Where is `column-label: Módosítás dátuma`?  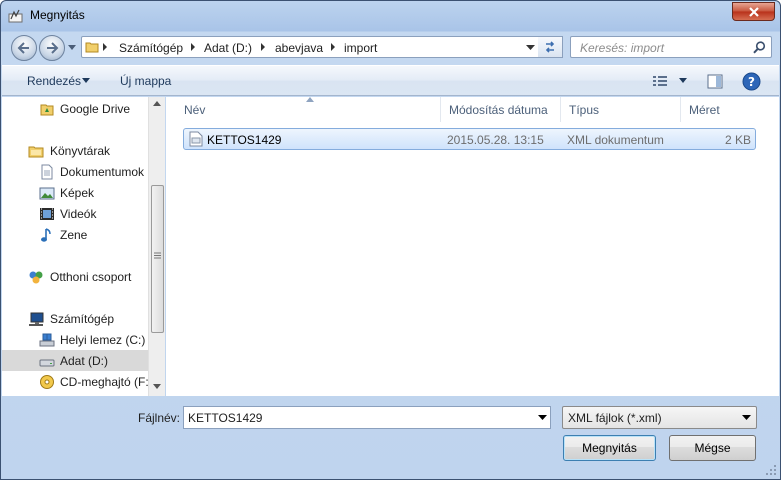
column-label: Módosítás dátuma is located at coordinates (498, 110).